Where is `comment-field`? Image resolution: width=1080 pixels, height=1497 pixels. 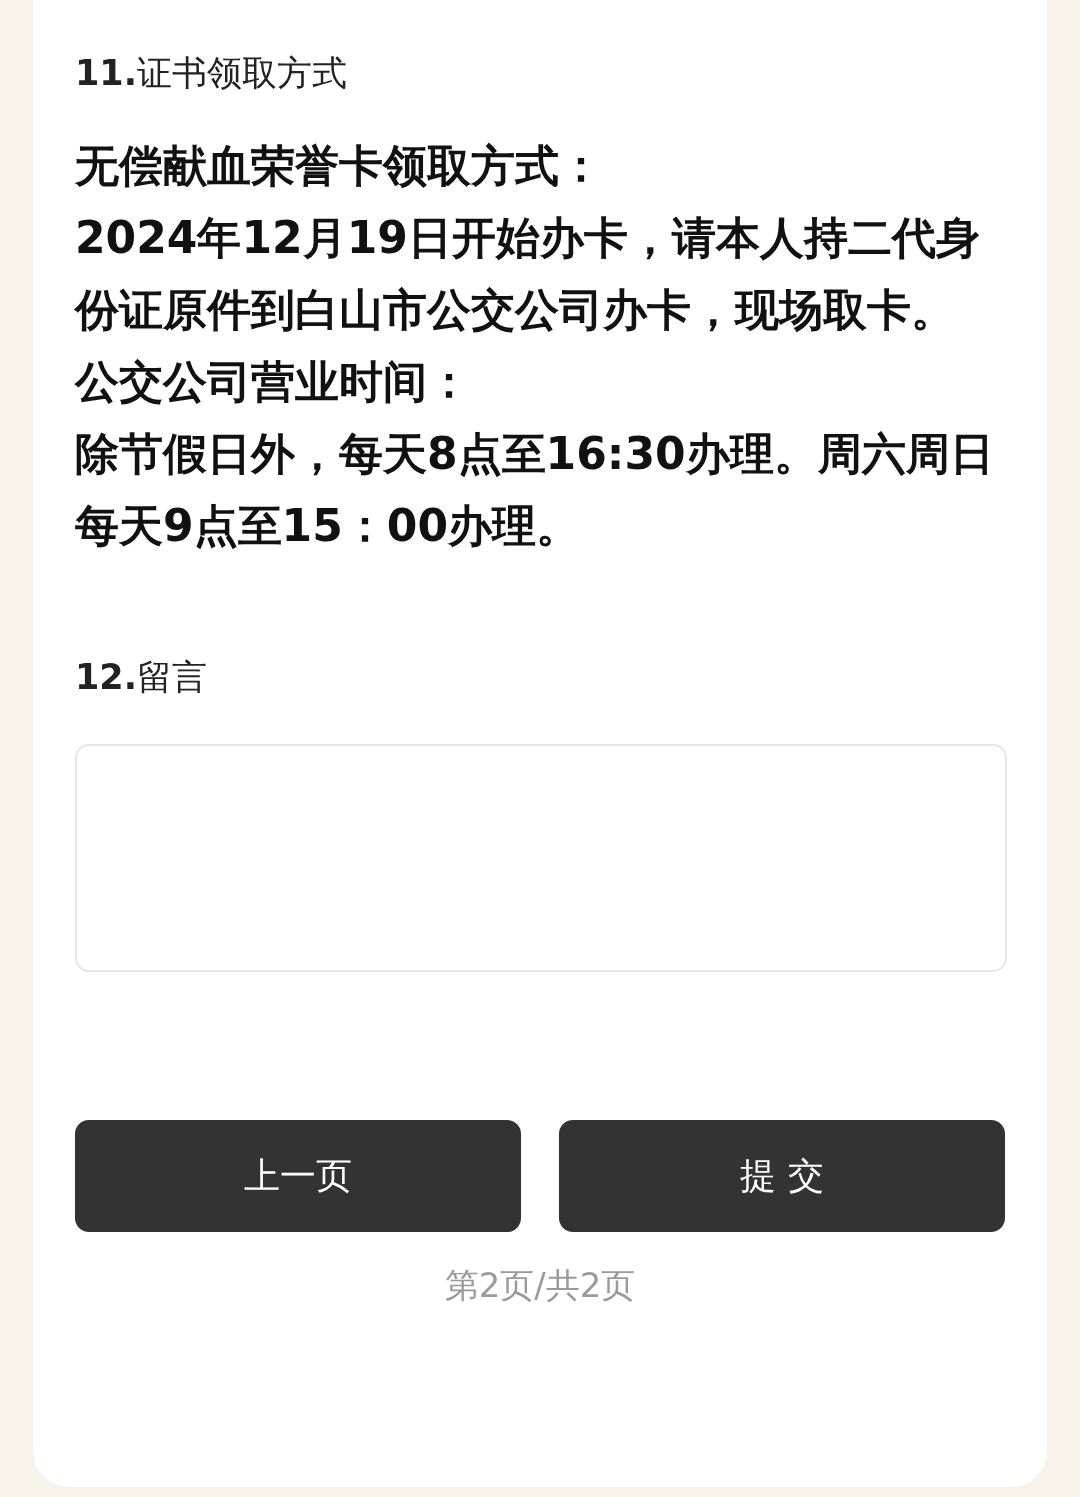 comment-field is located at coordinates (541, 858).